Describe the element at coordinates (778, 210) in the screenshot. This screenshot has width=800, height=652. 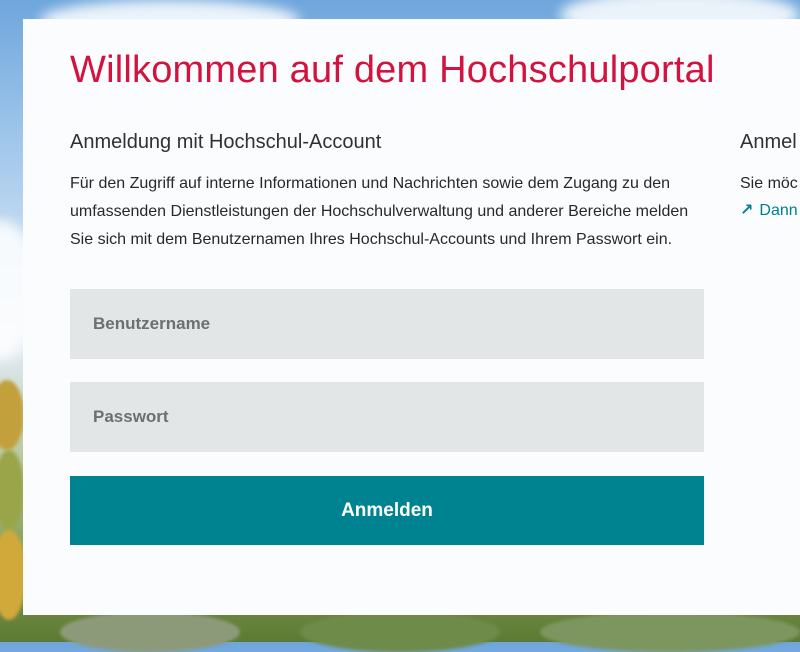
I see `alternative-login-link-label: Dann` at that location.